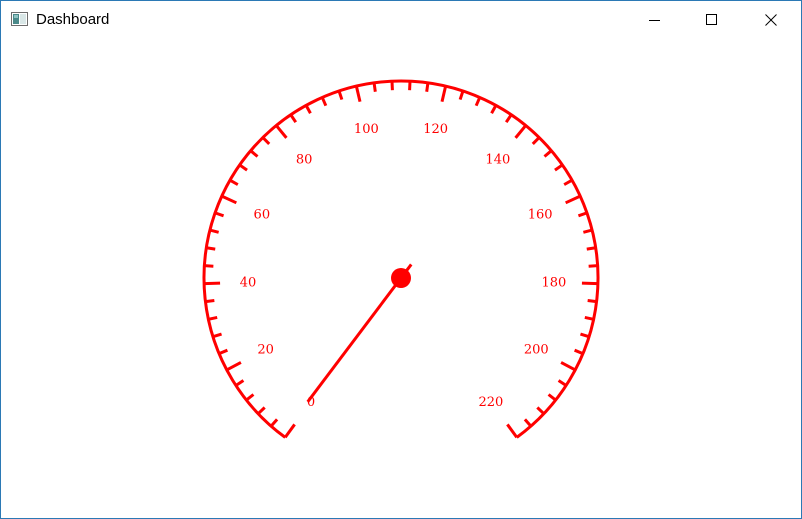 The image size is (802, 519). I want to click on gauge-needle-hub, so click(401, 278).